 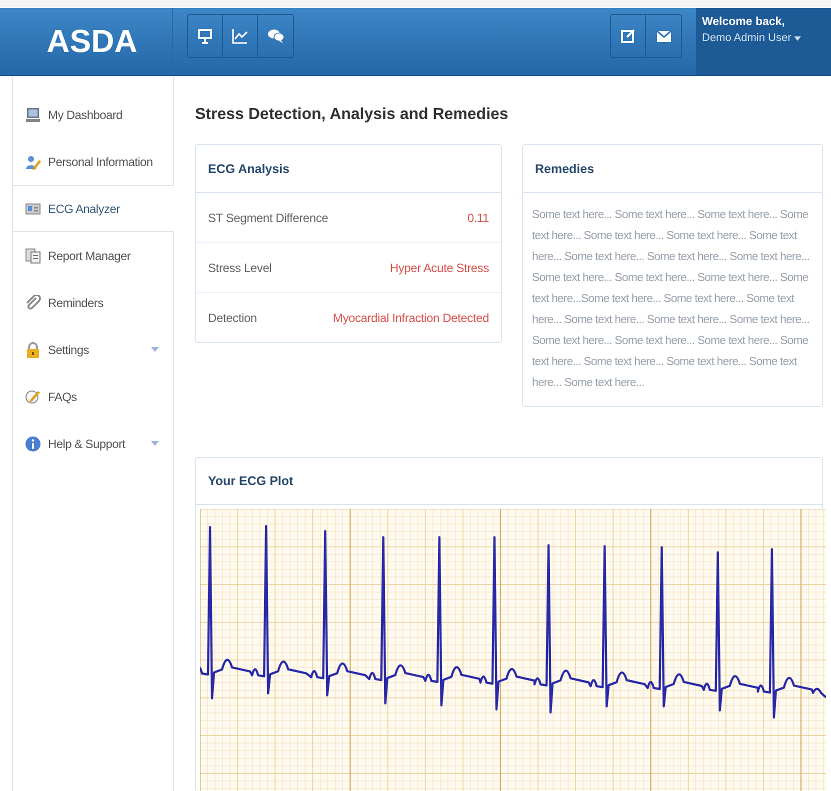 What do you see at coordinates (744, 22) in the screenshot?
I see `welcome-text: Welcome back,` at bounding box center [744, 22].